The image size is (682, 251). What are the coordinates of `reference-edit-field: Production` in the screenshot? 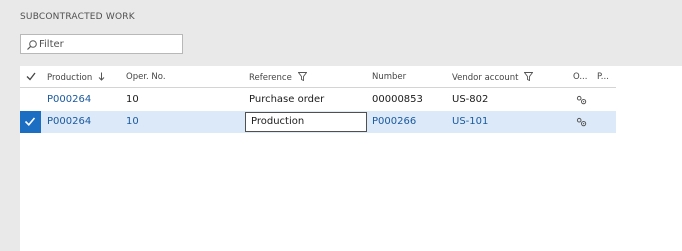 It's located at (306, 122).